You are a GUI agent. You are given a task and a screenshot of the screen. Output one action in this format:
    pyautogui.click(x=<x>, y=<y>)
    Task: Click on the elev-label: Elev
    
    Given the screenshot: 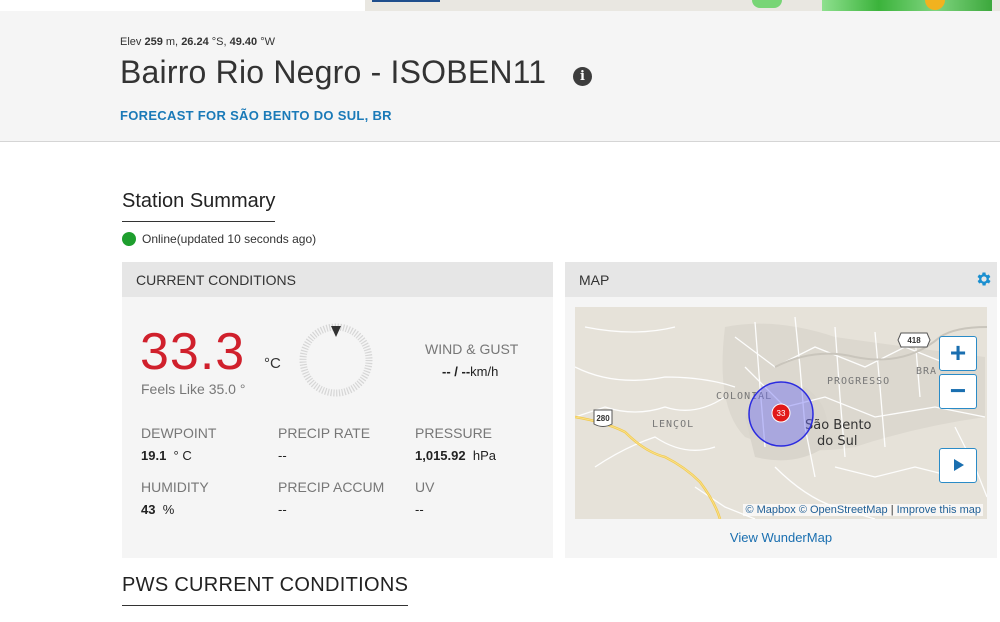 What is the action you would take?
    pyautogui.click(x=131, y=42)
    